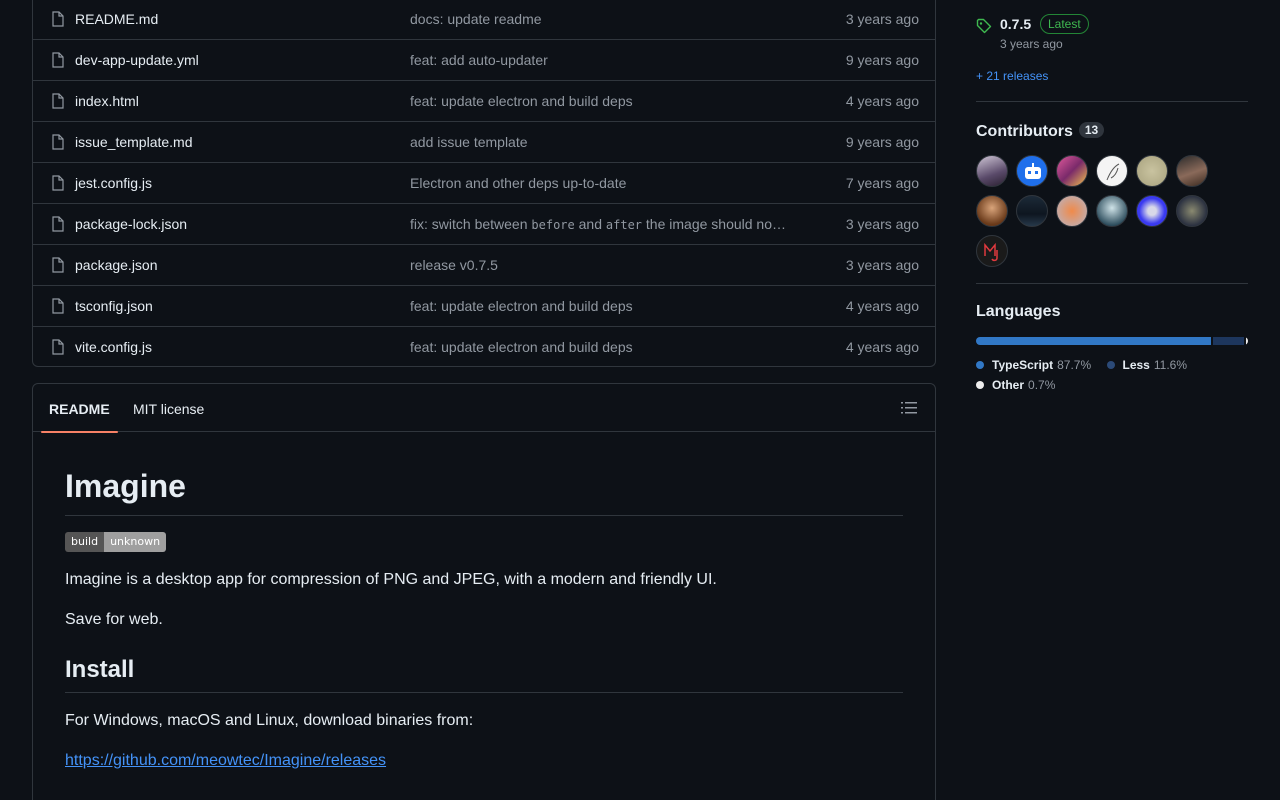  I want to click on lang-name: TypeScript, so click(1023, 365).